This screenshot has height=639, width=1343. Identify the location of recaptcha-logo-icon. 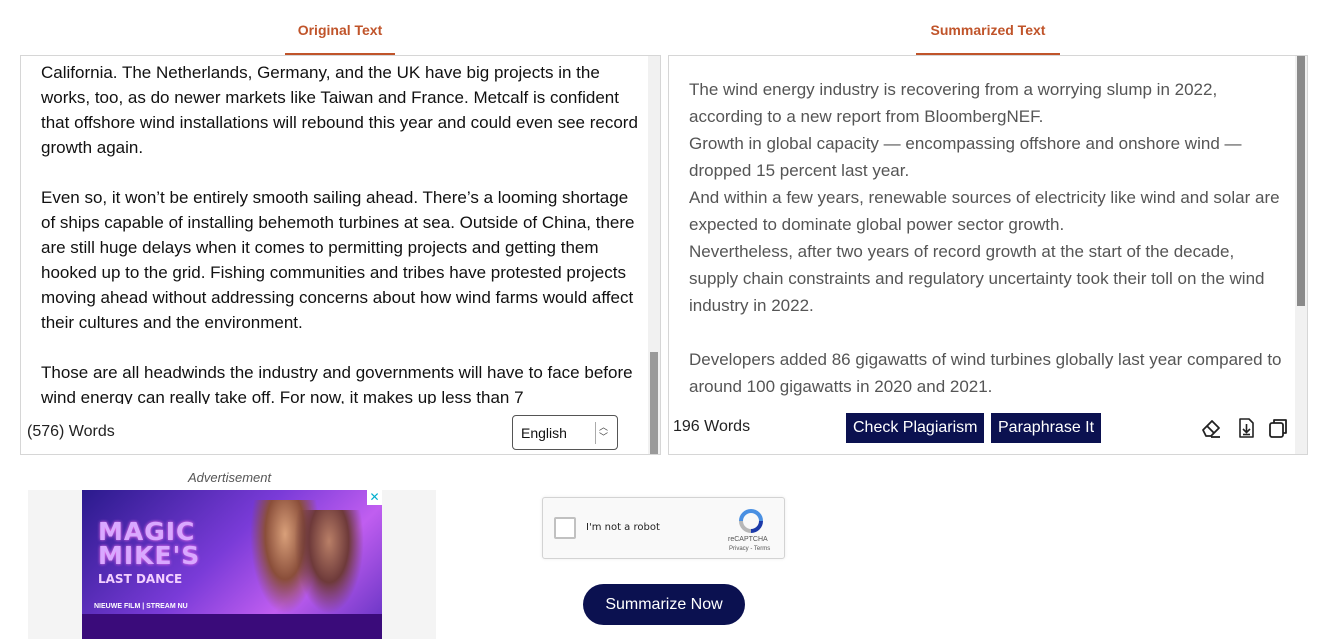
(751, 521).